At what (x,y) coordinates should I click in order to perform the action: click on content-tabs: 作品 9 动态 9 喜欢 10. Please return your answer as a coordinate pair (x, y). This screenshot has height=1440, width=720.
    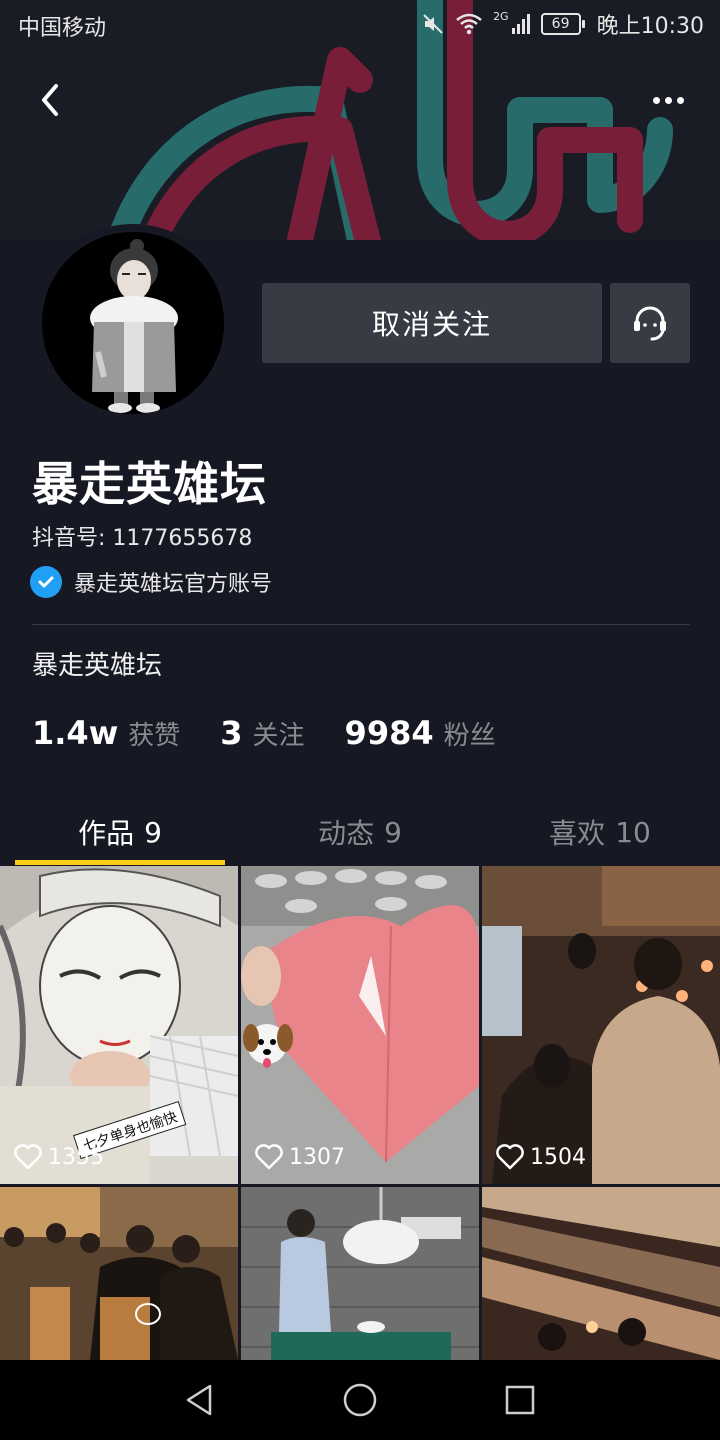
    Looking at the image, I should click on (360, 832).